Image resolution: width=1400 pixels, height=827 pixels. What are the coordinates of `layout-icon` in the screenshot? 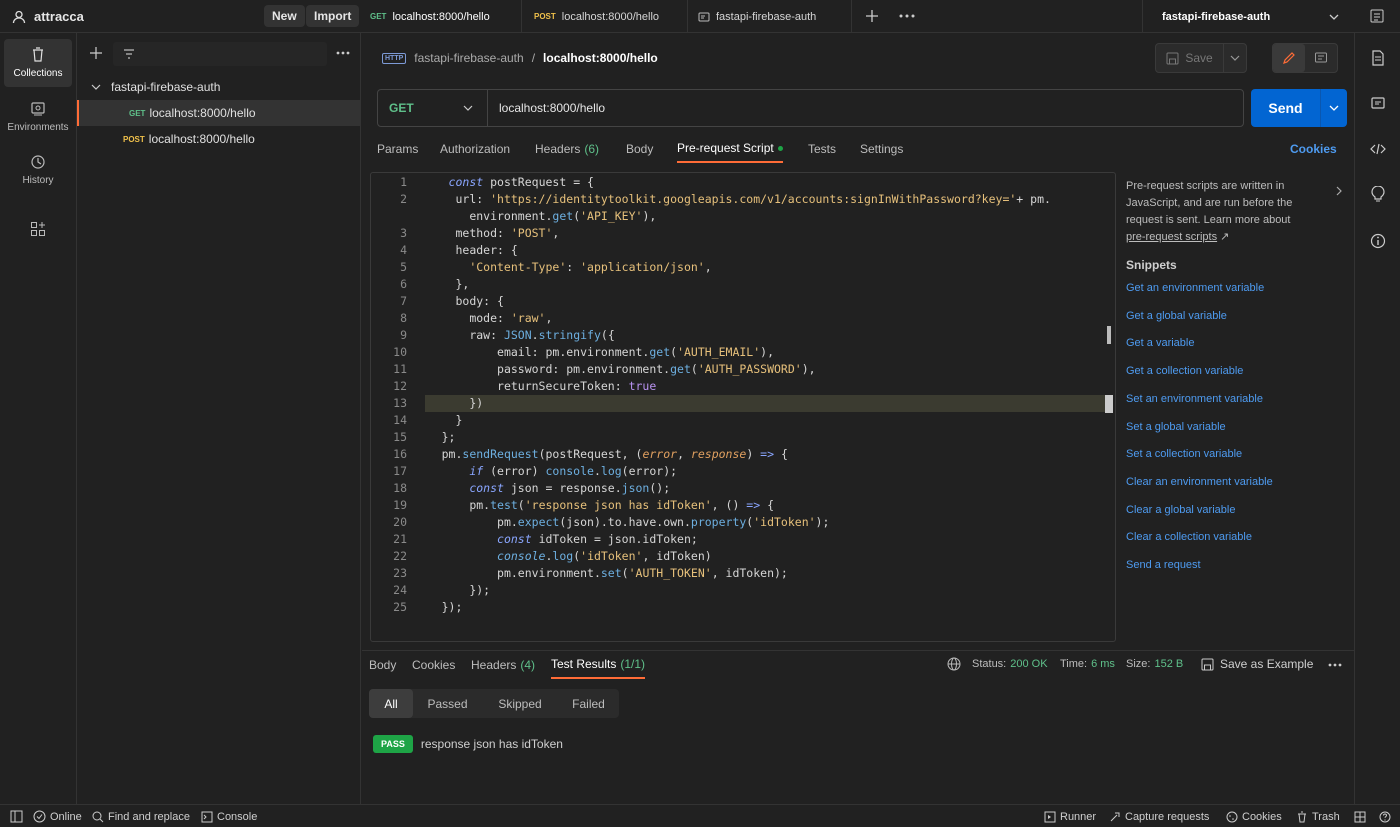 It's located at (16, 816).